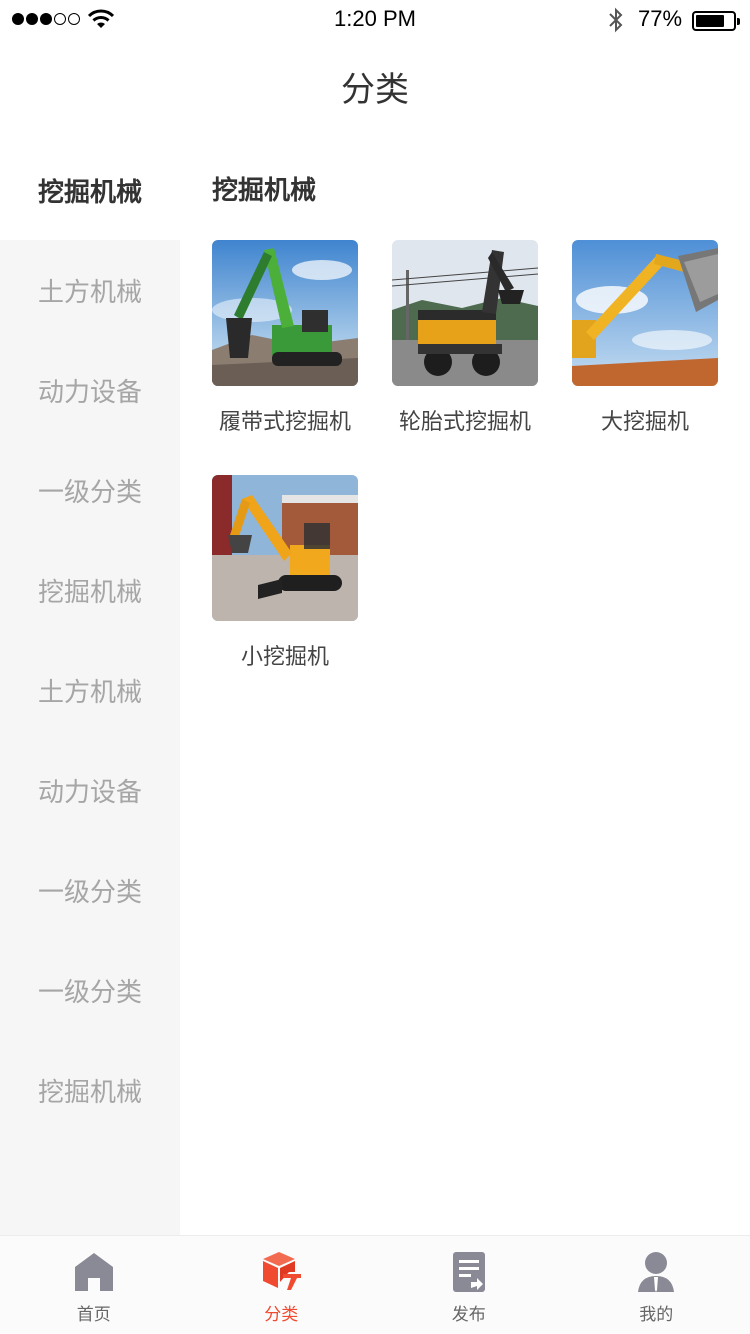  What do you see at coordinates (656, 1315) in the screenshot?
I see `tab-label-profile: 我的` at bounding box center [656, 1315].